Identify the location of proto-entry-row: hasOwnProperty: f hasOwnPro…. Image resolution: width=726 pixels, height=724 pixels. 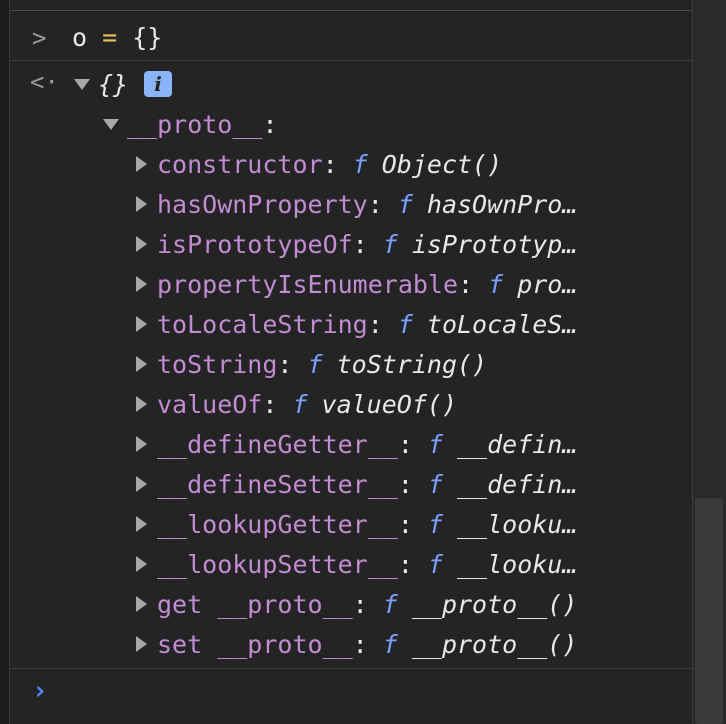
(381, 205).